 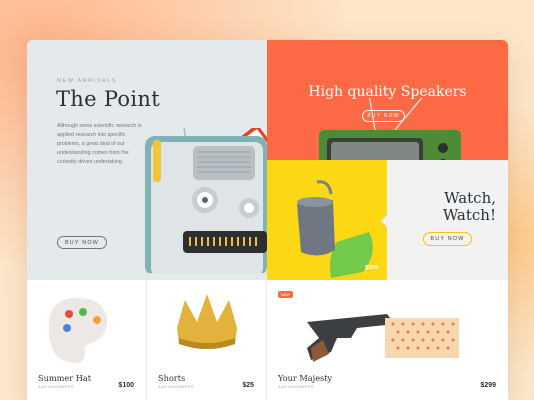 What do you see at coordinates (126, 385) in the screenshot?
I see `product-price: $100` at bounding box center [126, 385].